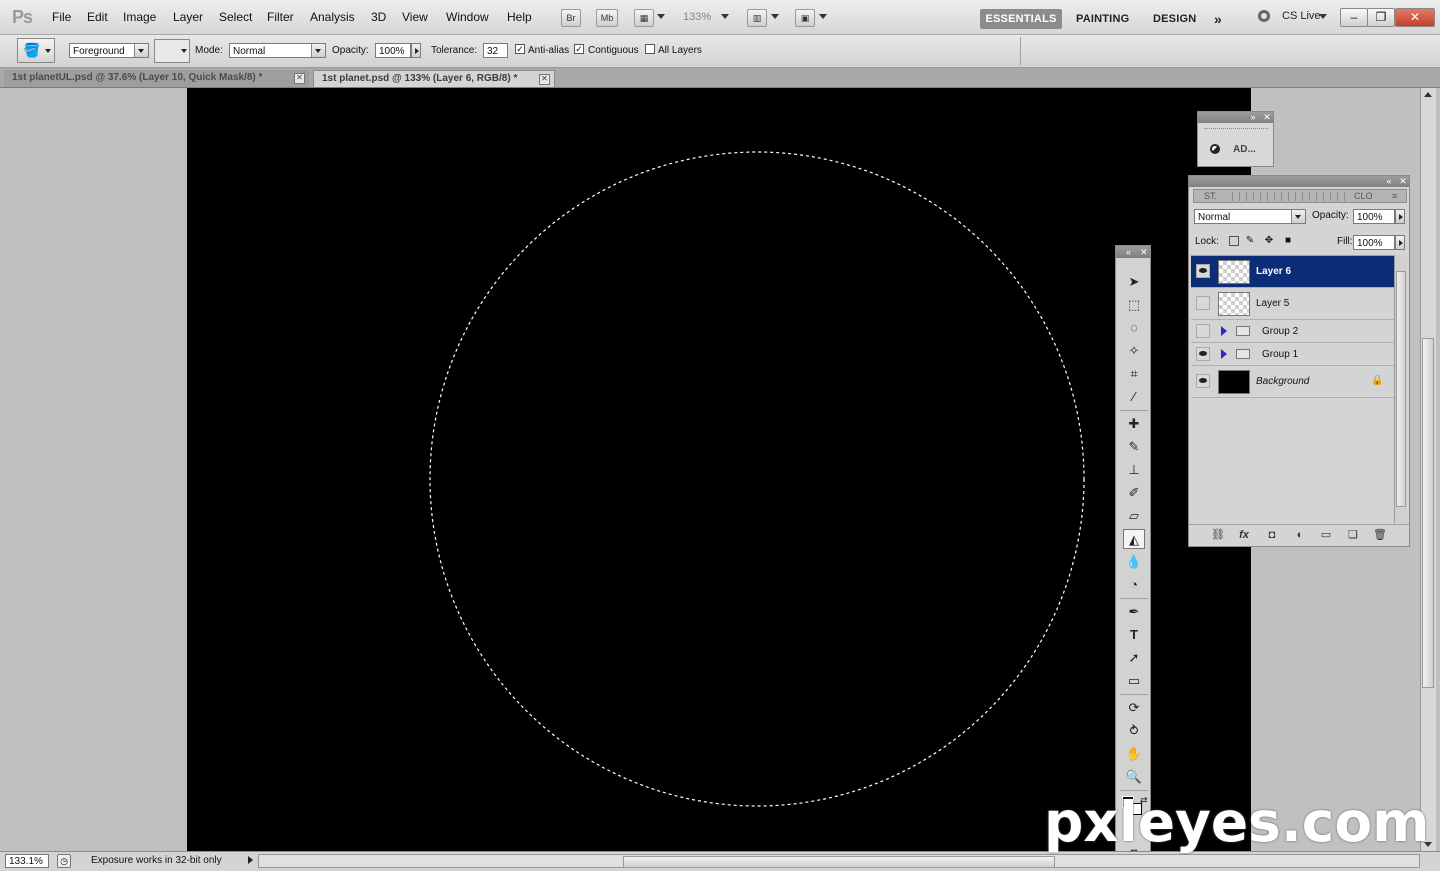 This screenshot has height=871, width=1440. What do you see at coordinates (1301, 16) in the screenshot?
I see `cs-live-menu: CS Live` at bounding box center [1301, 16].